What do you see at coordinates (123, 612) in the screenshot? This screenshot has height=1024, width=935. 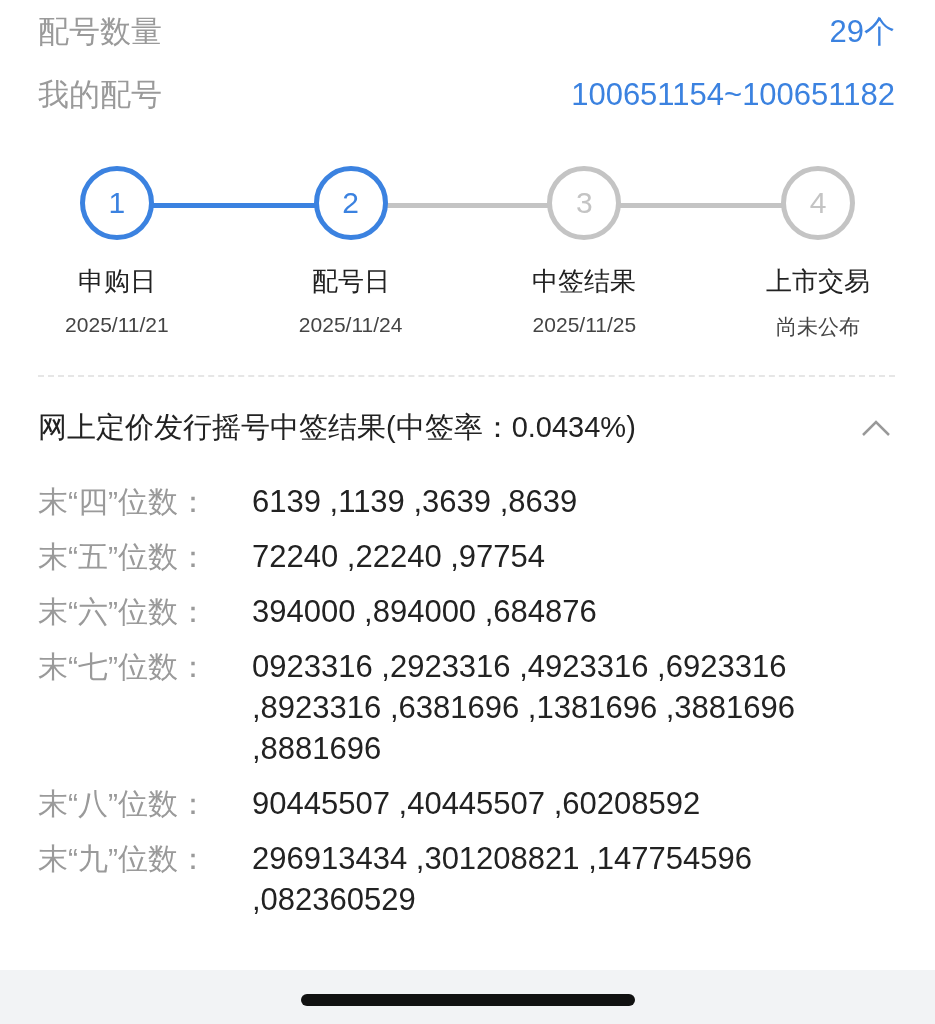 I see `digit-label: 末“六”位数：` at bounding box center [123, 612].